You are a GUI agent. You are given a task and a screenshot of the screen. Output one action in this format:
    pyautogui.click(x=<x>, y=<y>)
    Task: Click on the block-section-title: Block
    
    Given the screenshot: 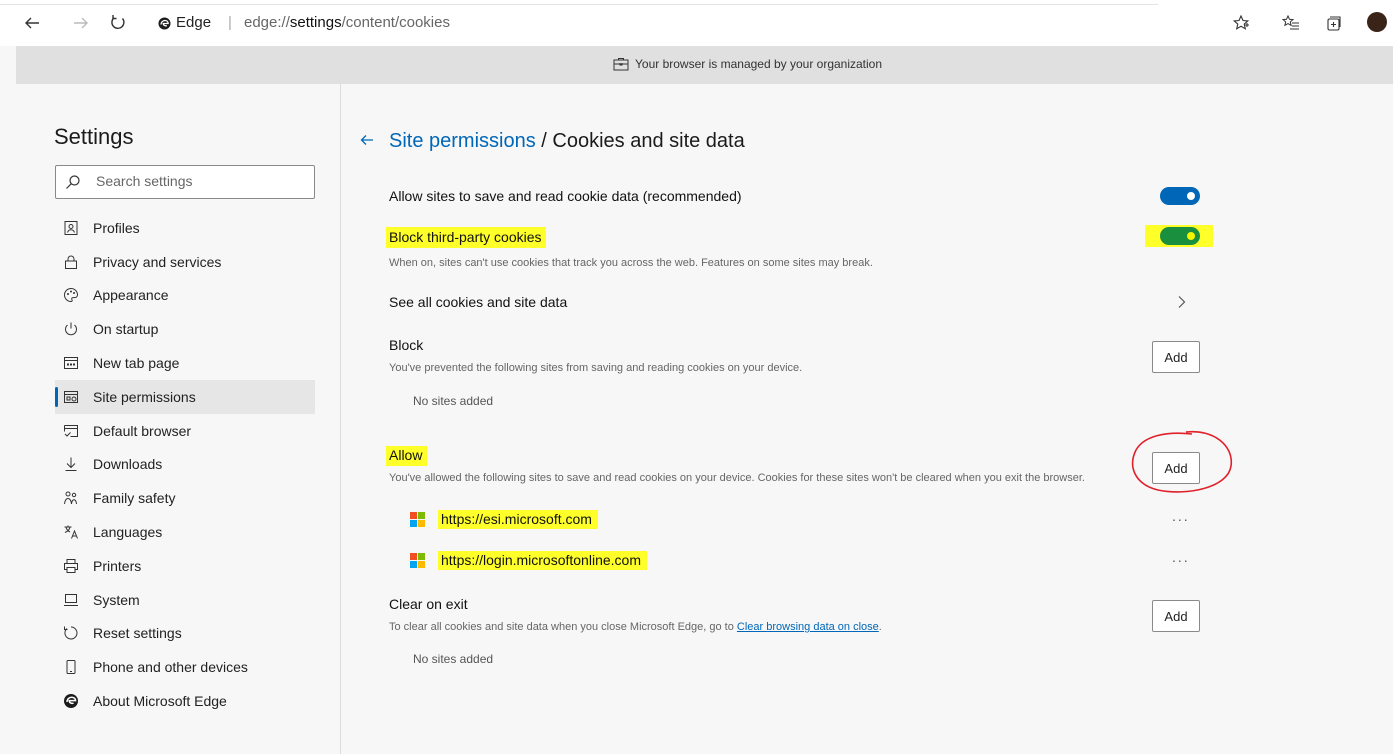 What is the action you would take?
    pyautogui.click(x=406, y=345)
    